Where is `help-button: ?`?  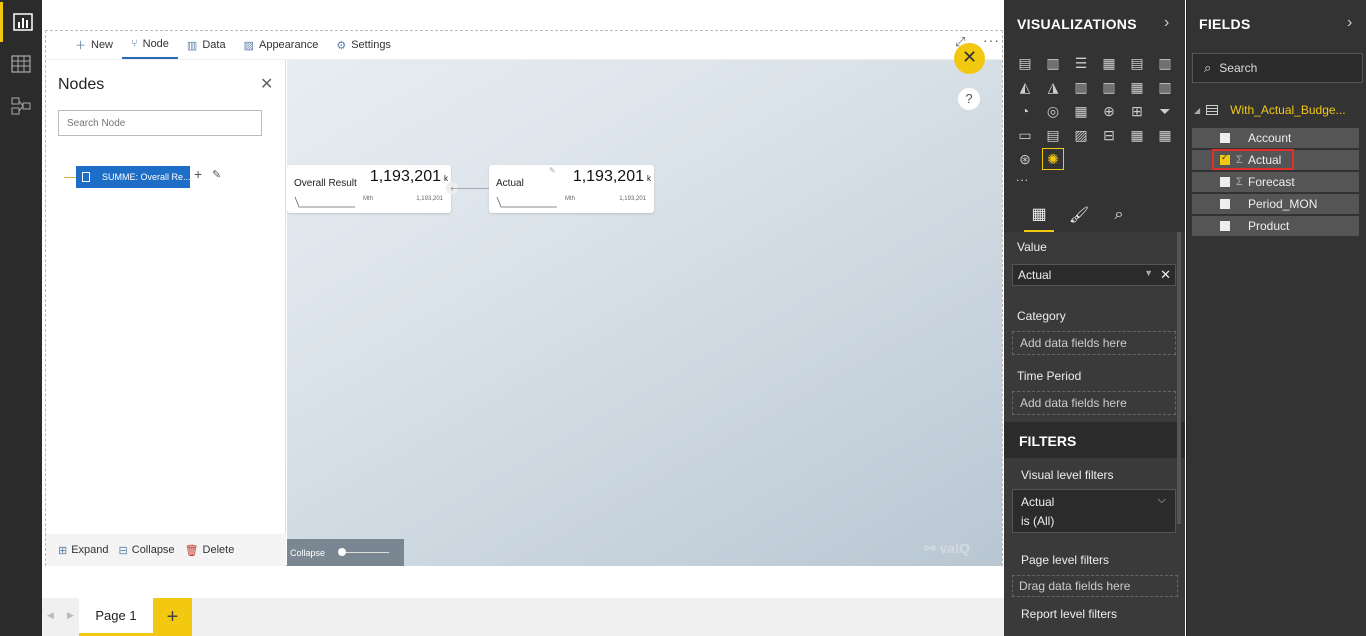 help-button: ? is located at coordinates (969, 99).